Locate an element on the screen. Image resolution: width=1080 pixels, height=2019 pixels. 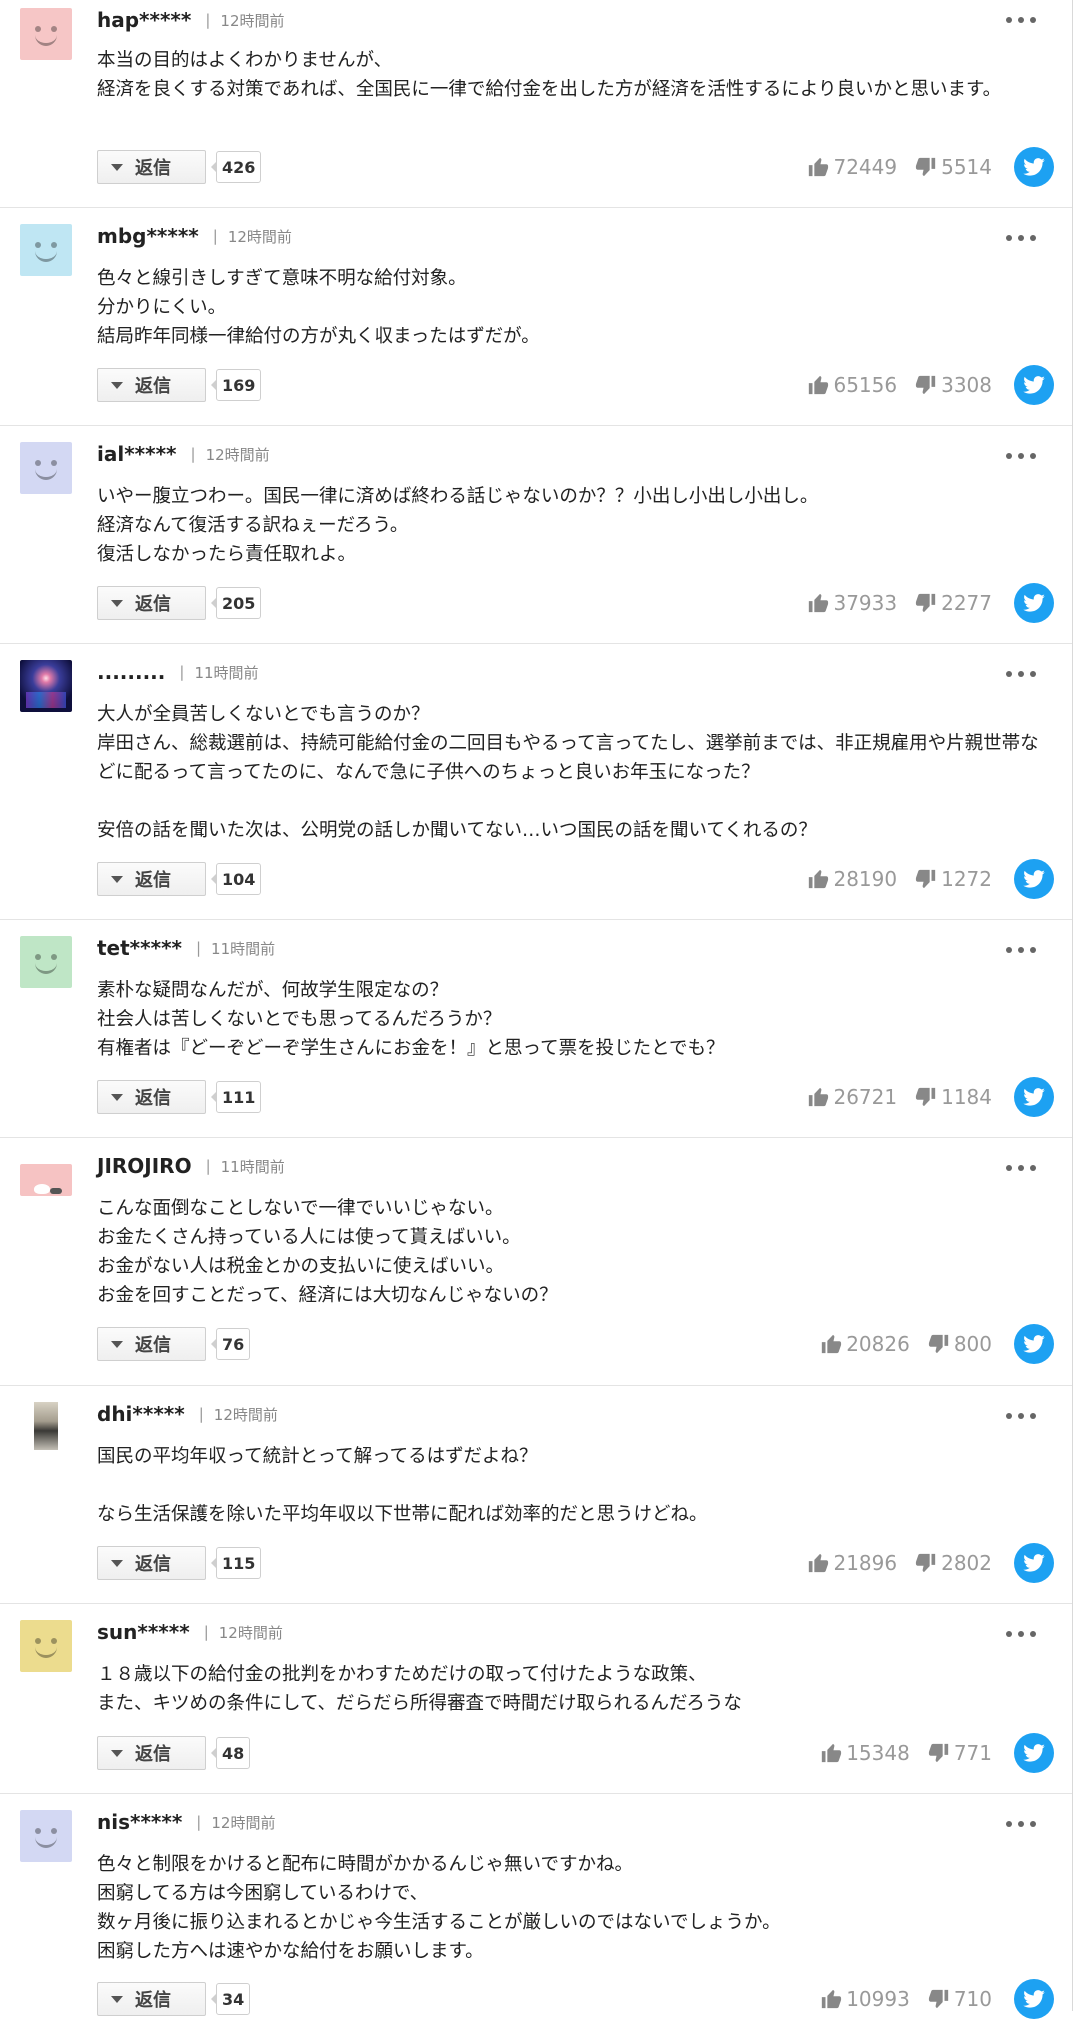
like-button: 65156 is located at coordinates (852, 385).